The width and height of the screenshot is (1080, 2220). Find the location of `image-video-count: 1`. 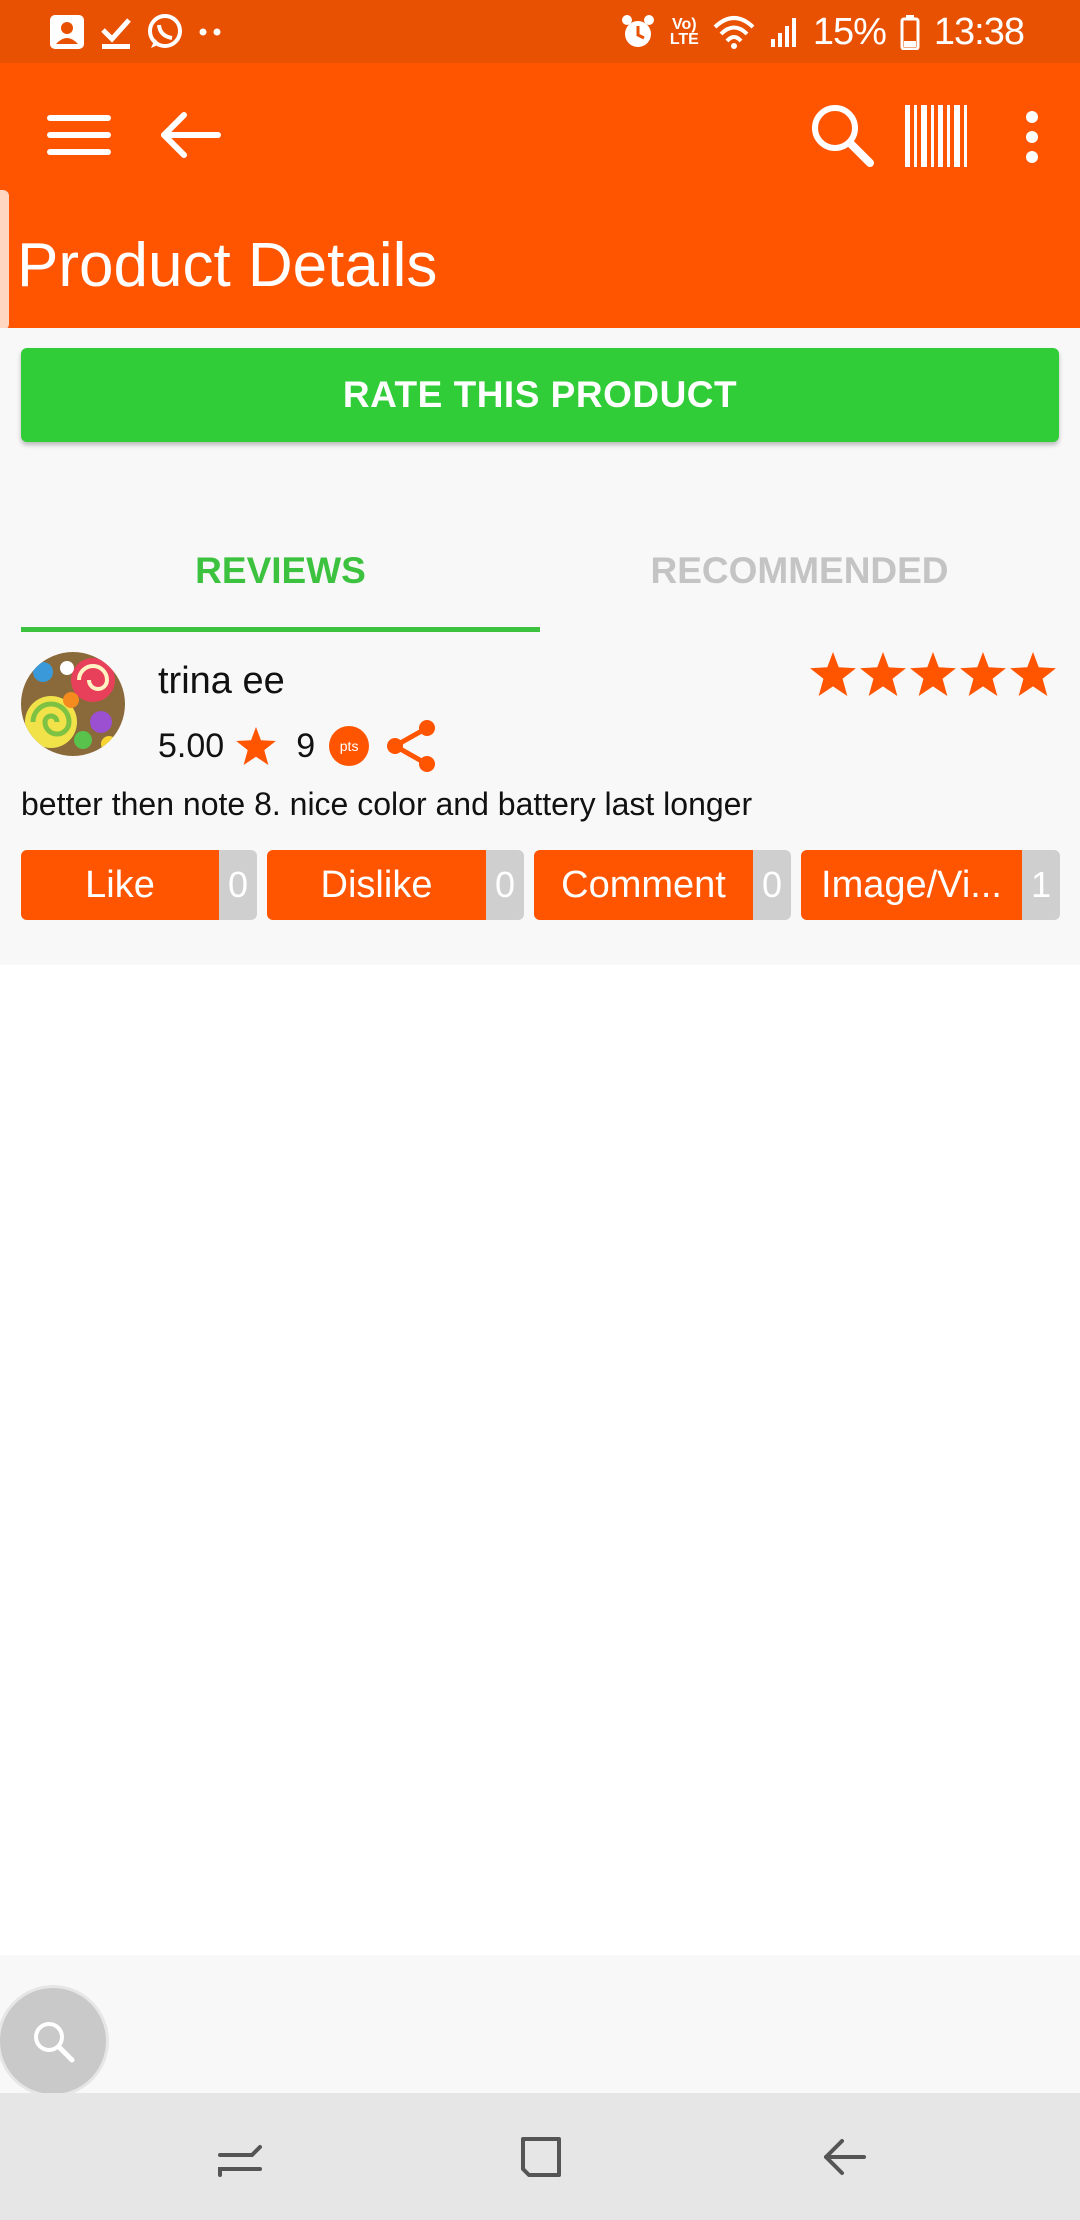

image-video-count: 1 is located at coordinates (1041, 885).